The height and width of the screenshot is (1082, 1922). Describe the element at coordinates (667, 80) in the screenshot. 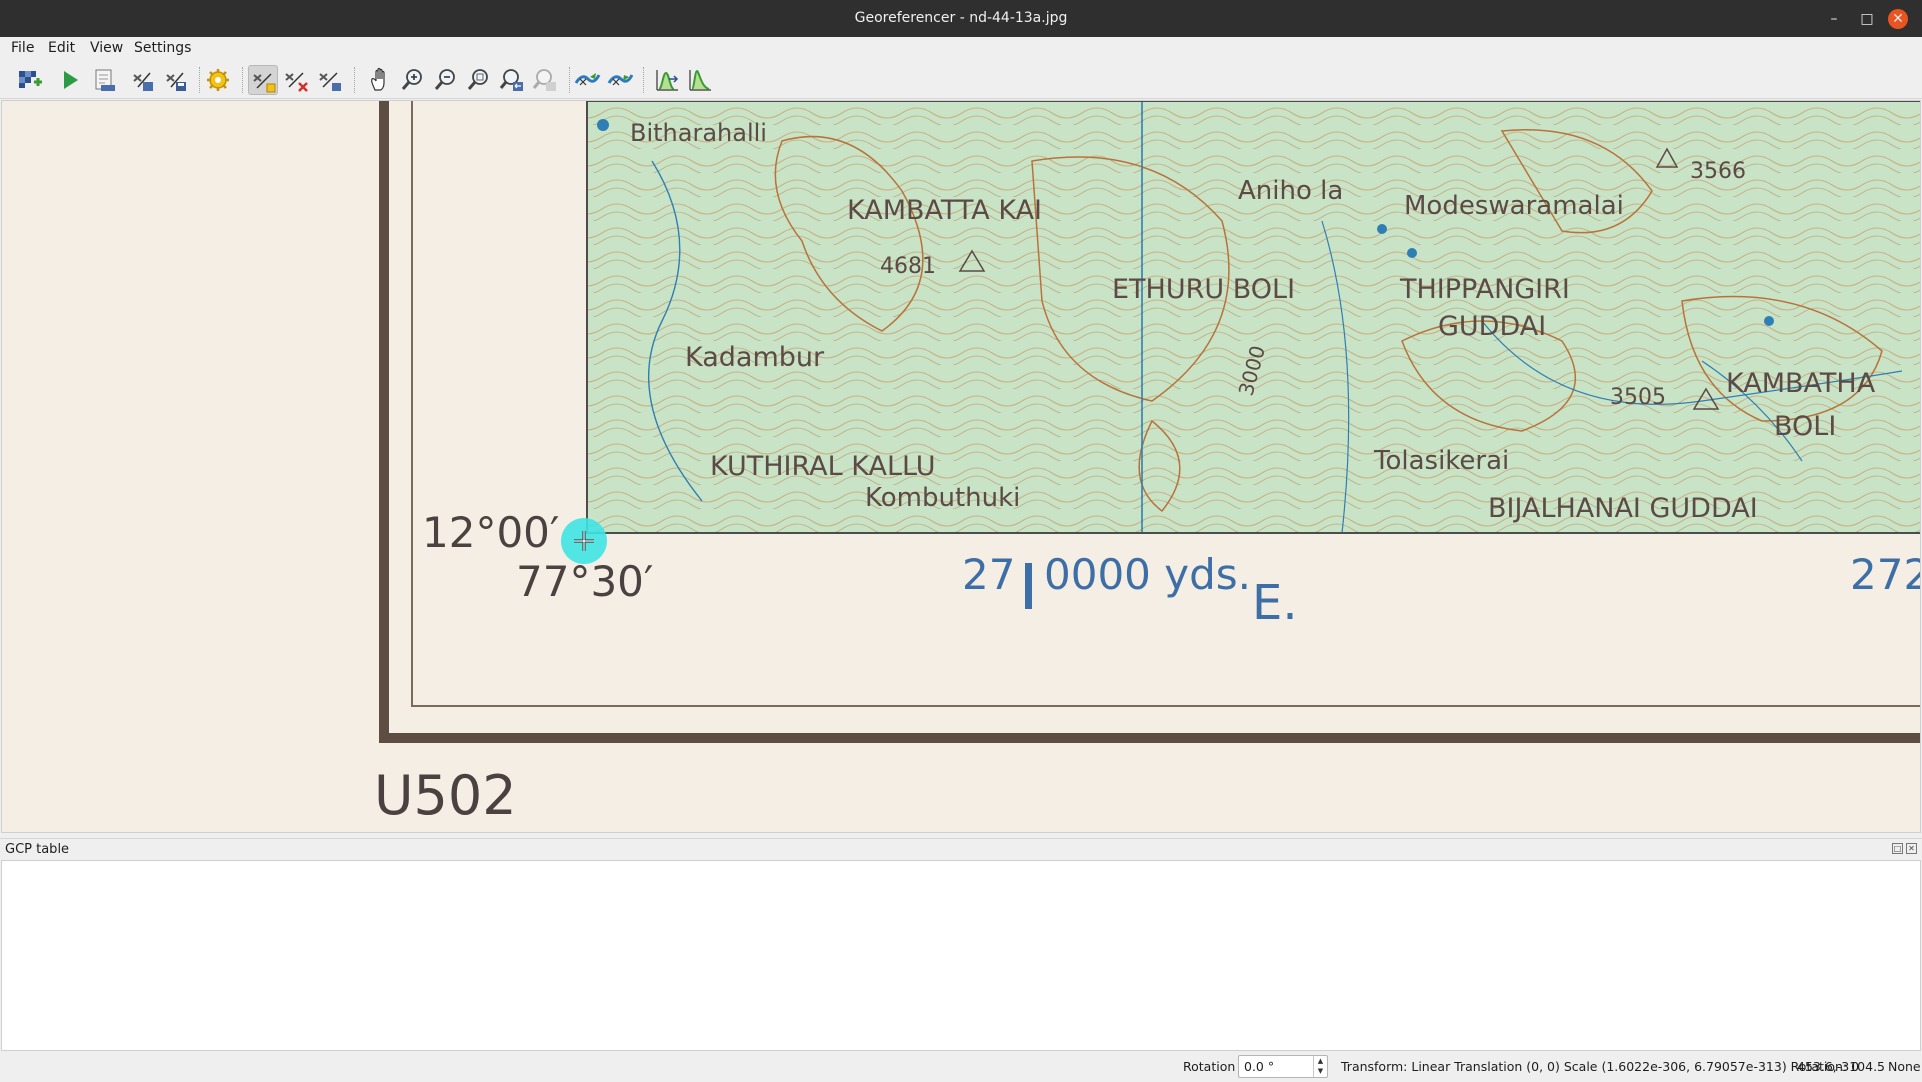

I see `full-histogram-stretch-icon` at that location.